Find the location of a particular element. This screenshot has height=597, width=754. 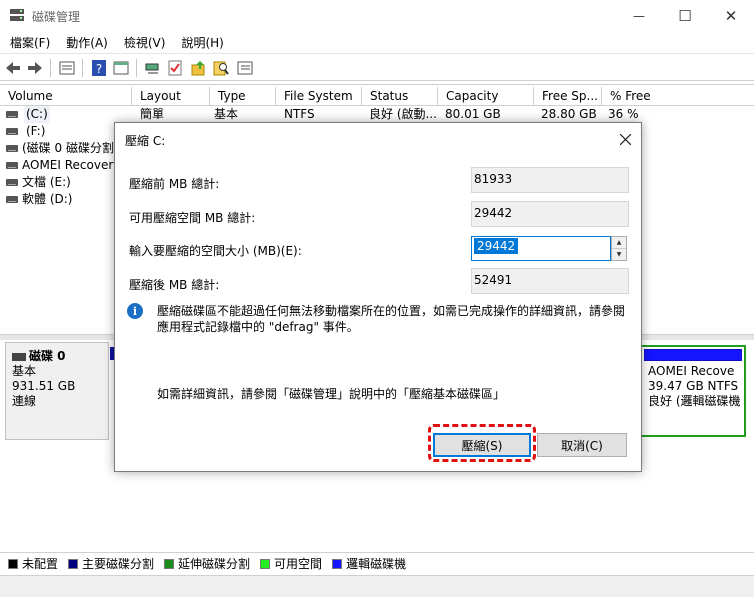

legend-item: 可用空間 is located at coordinates (291, 563).